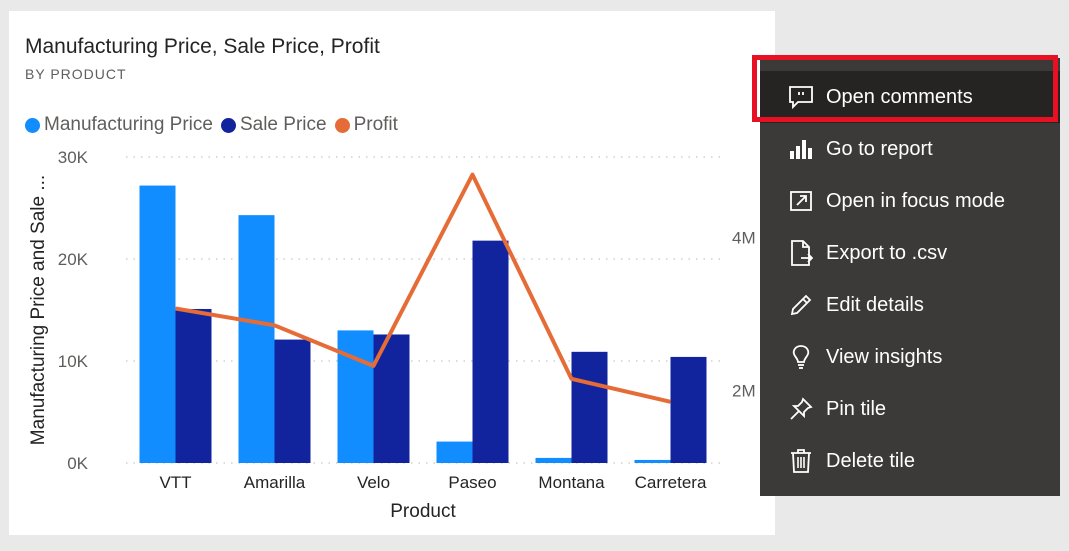 Image resolution: width=1069 pixels, height=551 pixels. I want to click on x-tick-label: Amarilla, so click(275, 482).